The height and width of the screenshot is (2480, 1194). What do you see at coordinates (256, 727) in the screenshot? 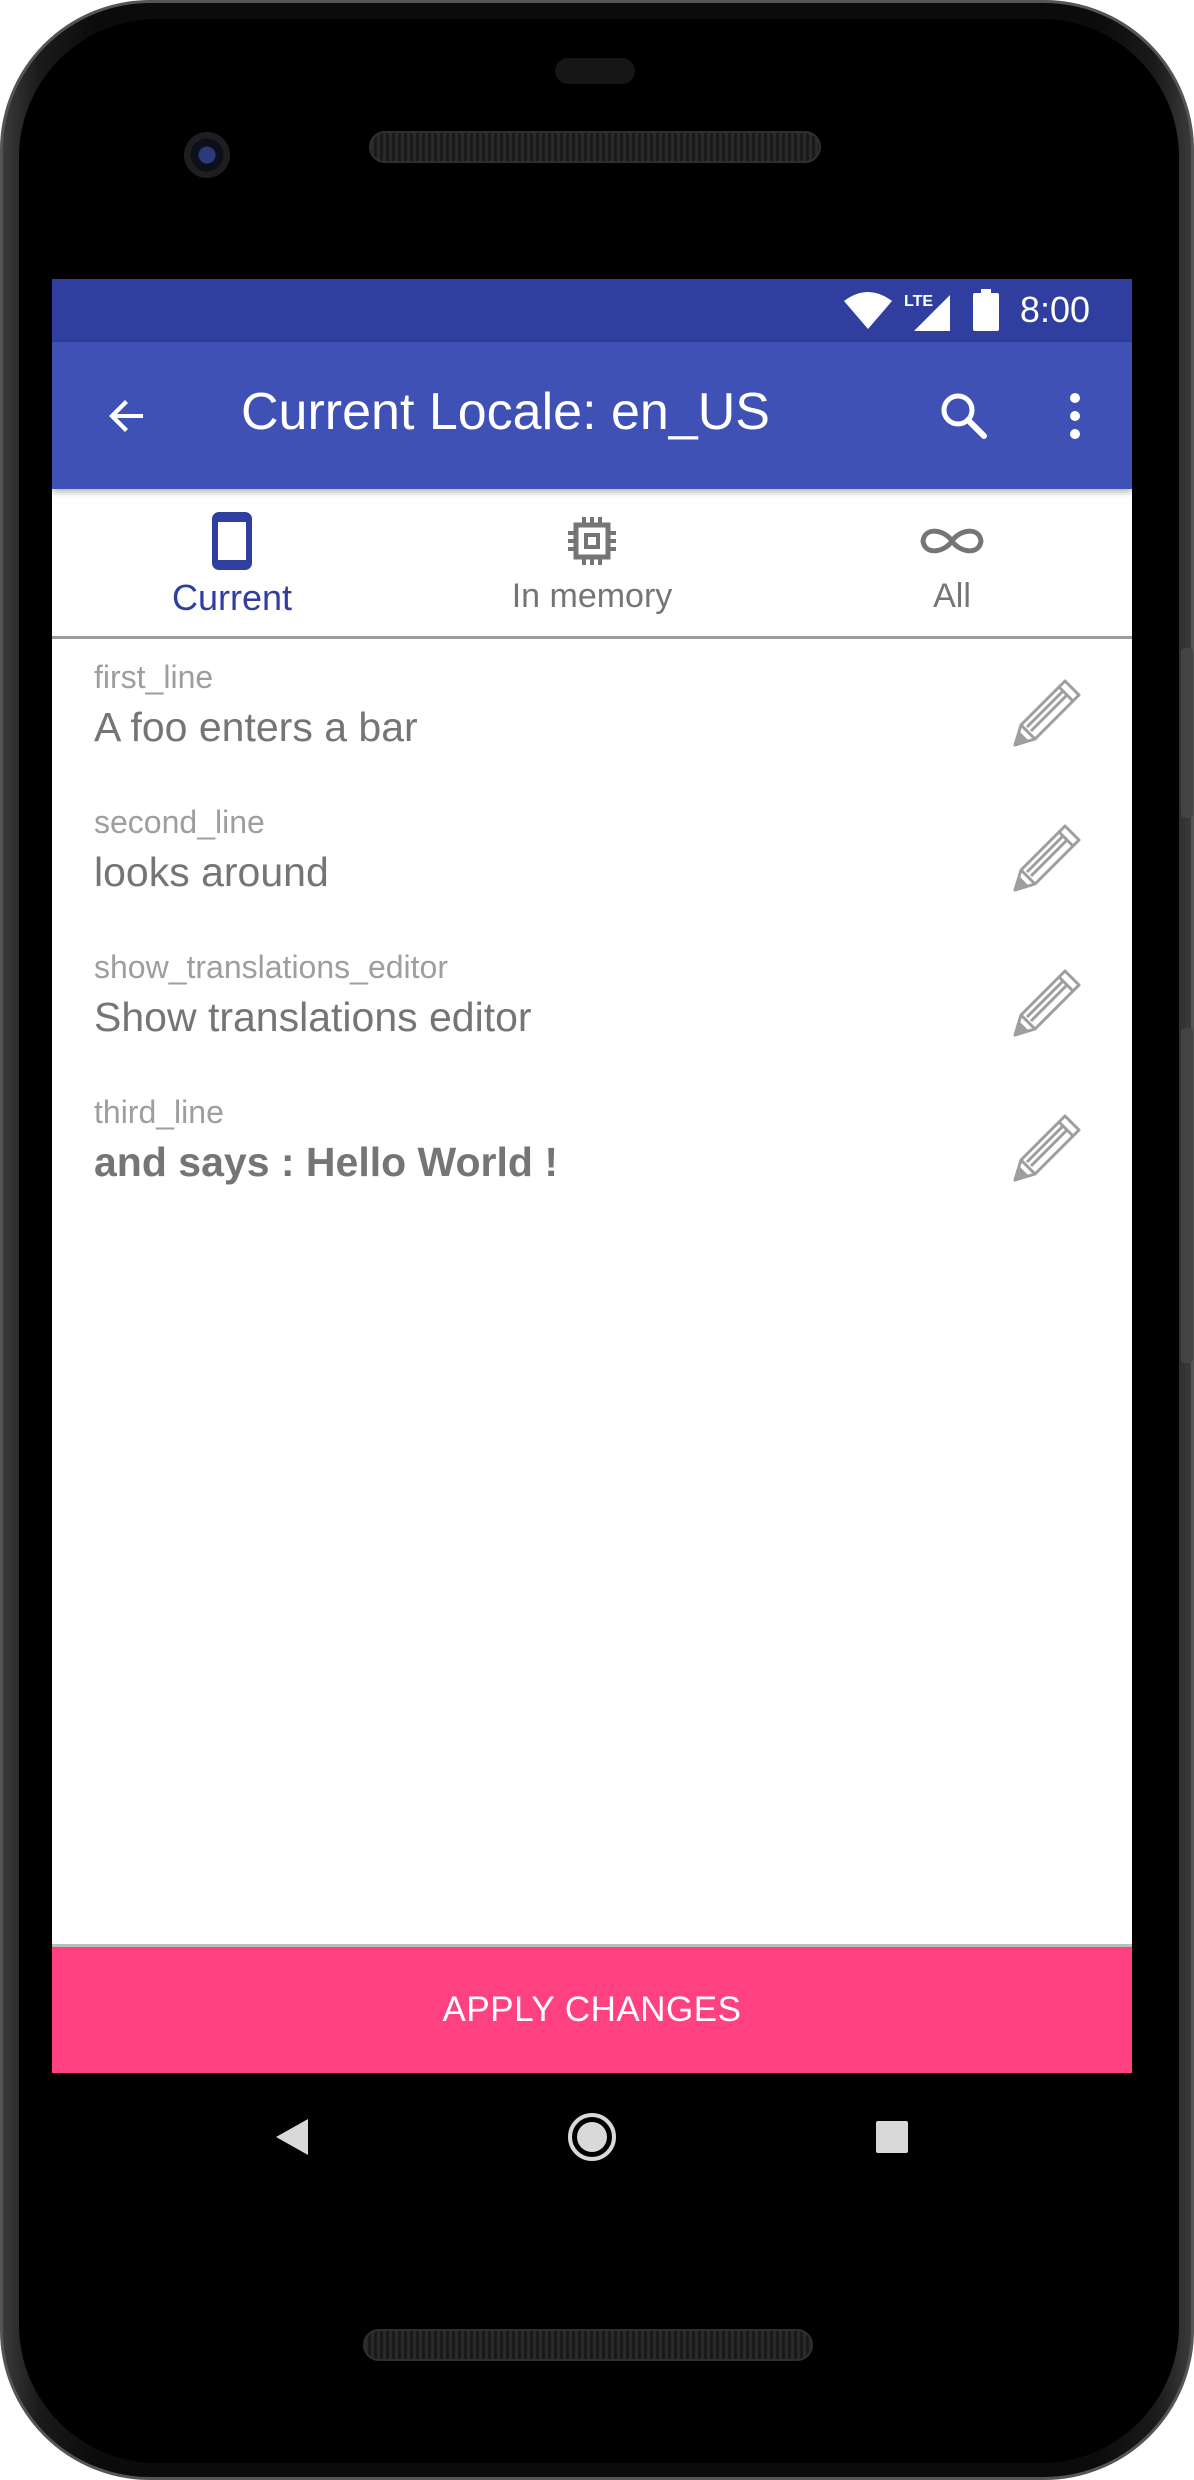
I see `string-value: A foo enters a bar` at bounding box center [256, 727].